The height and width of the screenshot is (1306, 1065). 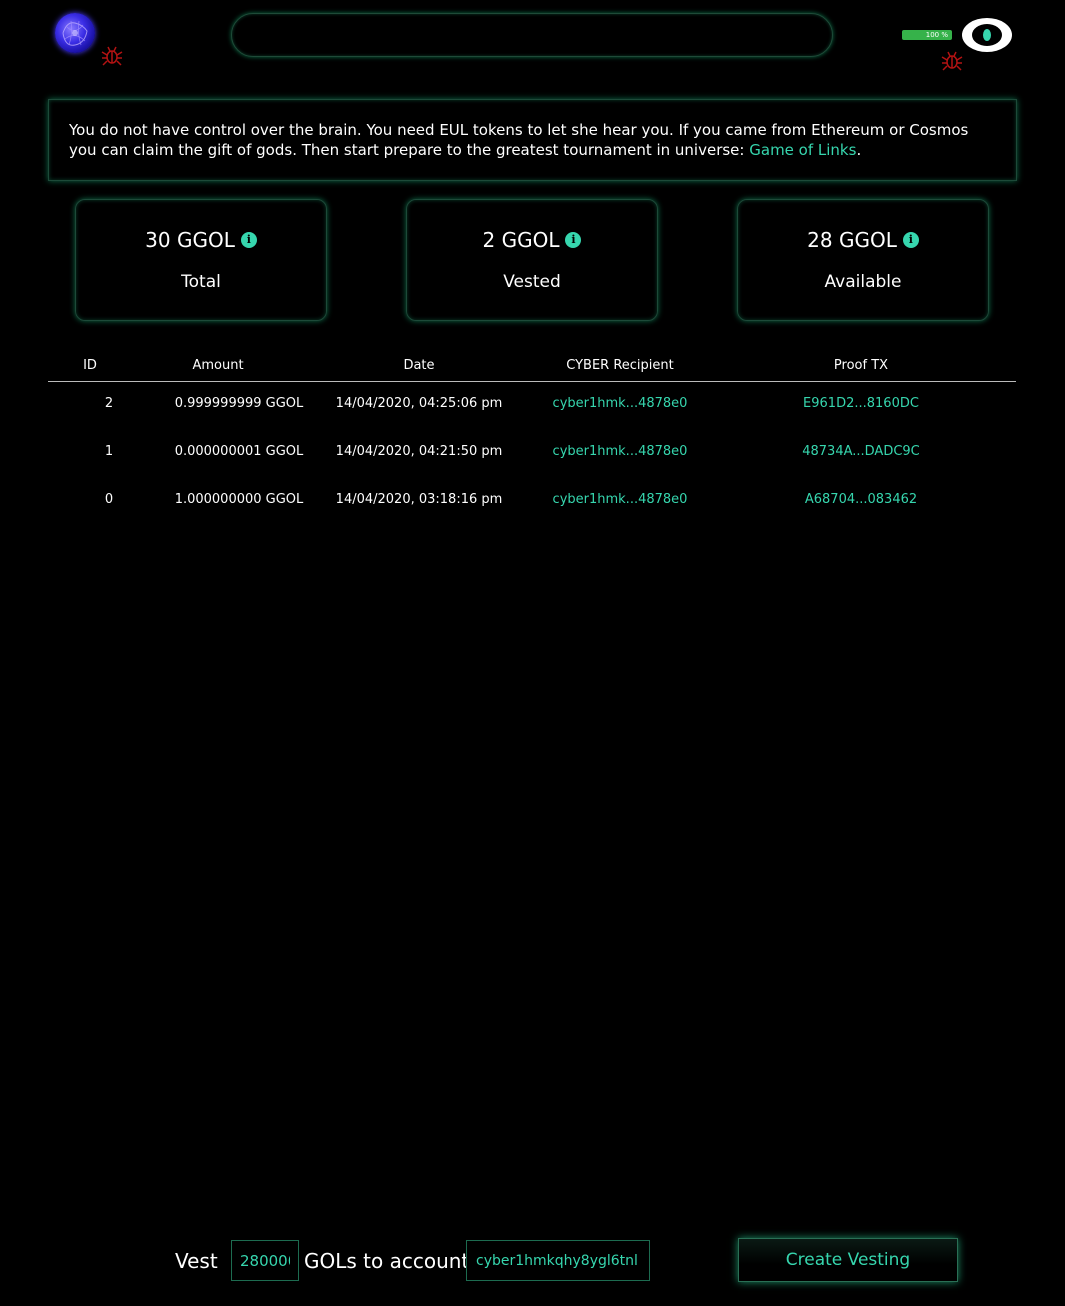 What do you see at coordinates (863, 282) in the screenshot?
I see `stat-label: Available` at bounding box center [863, 282].